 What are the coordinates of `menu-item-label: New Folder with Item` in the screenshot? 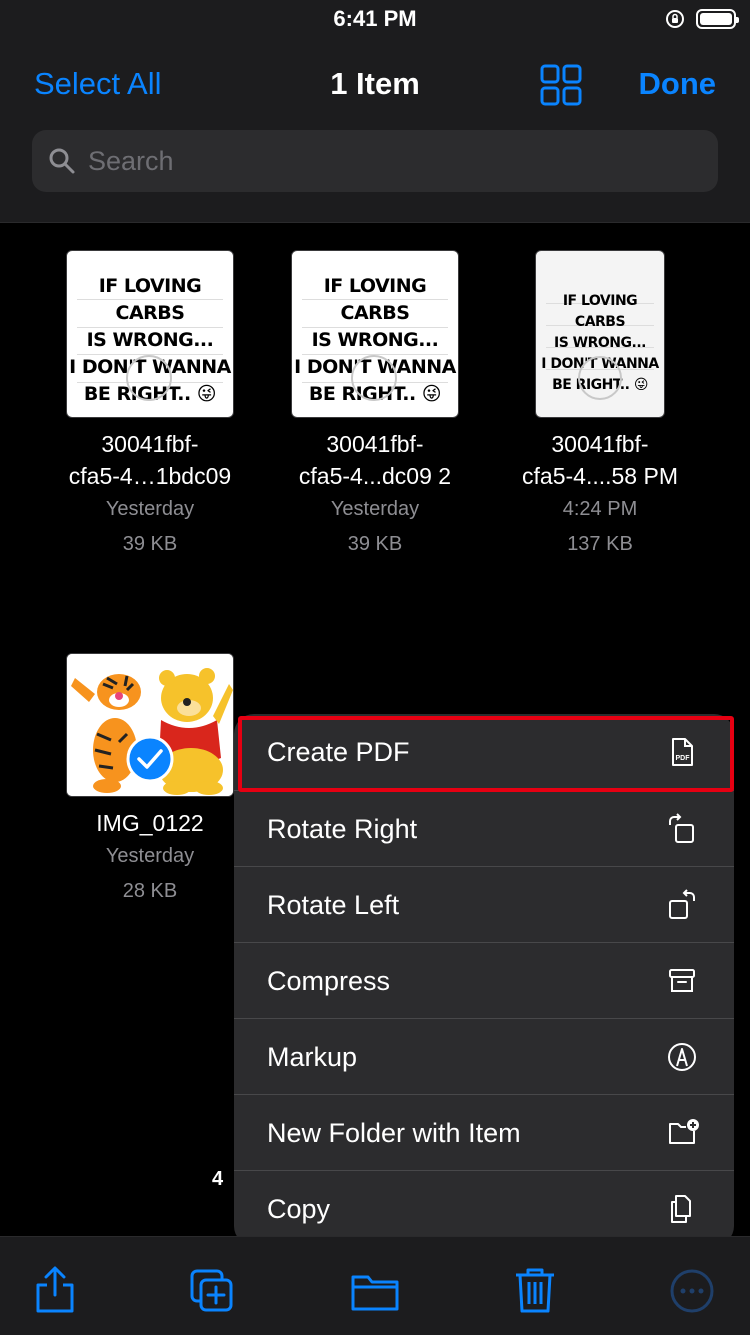 It's located at (394, 1132).